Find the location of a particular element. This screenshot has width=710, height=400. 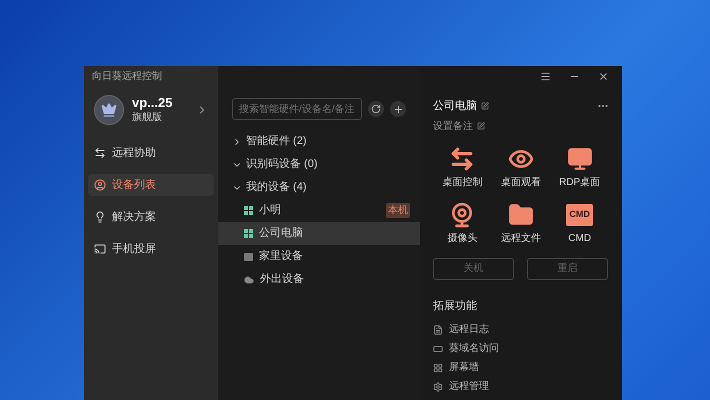

cast-icon is located at coordinates (100, 249).